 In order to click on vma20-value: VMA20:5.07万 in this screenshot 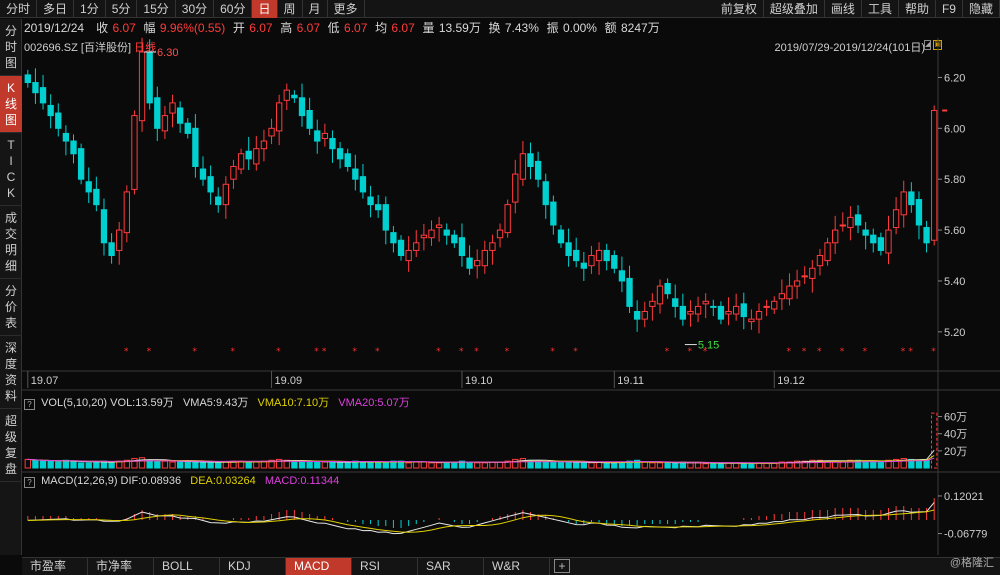, I will do `click(374, 403)`.